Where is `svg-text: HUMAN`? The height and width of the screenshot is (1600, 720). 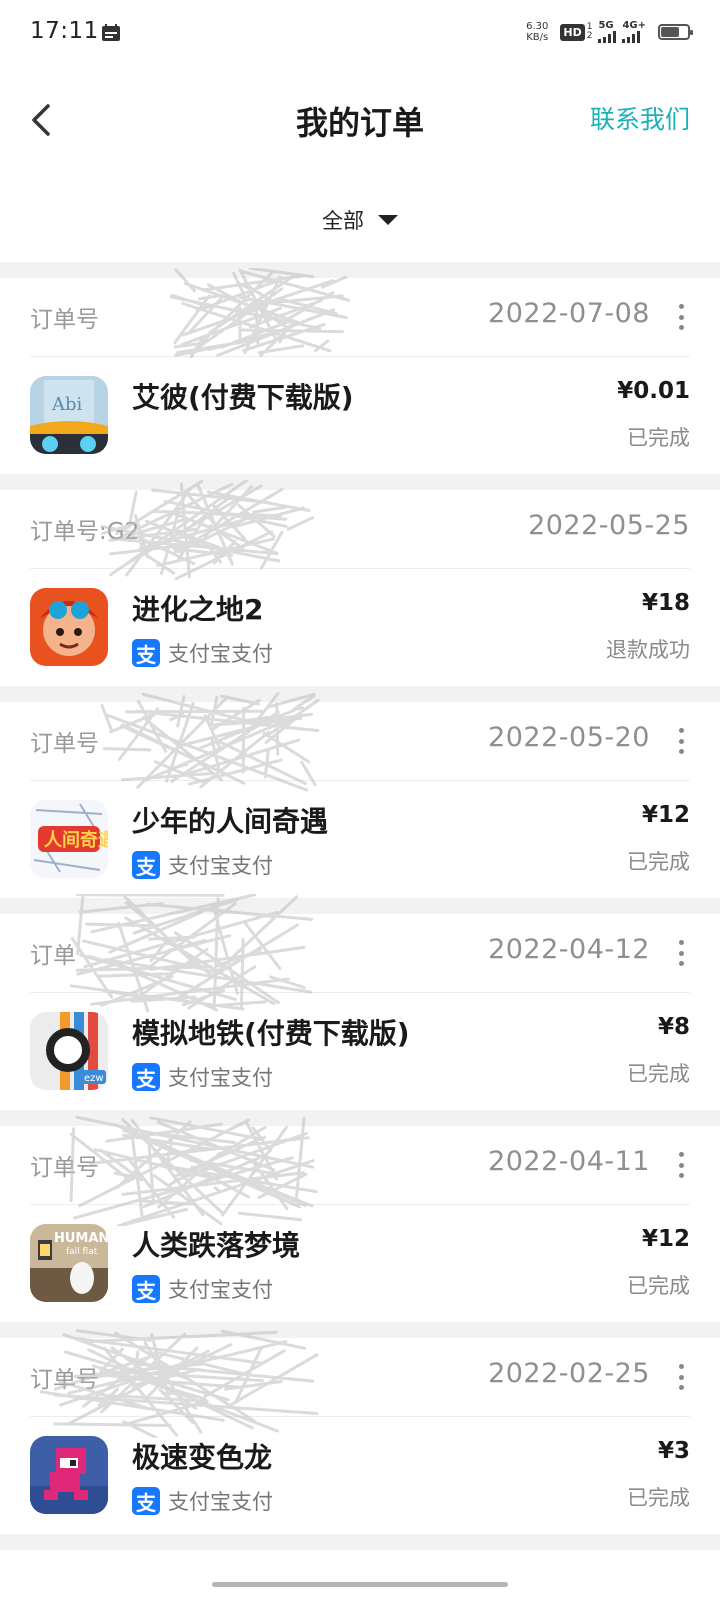 svg-text: HUMAN is located at coordinates (81, 1238).